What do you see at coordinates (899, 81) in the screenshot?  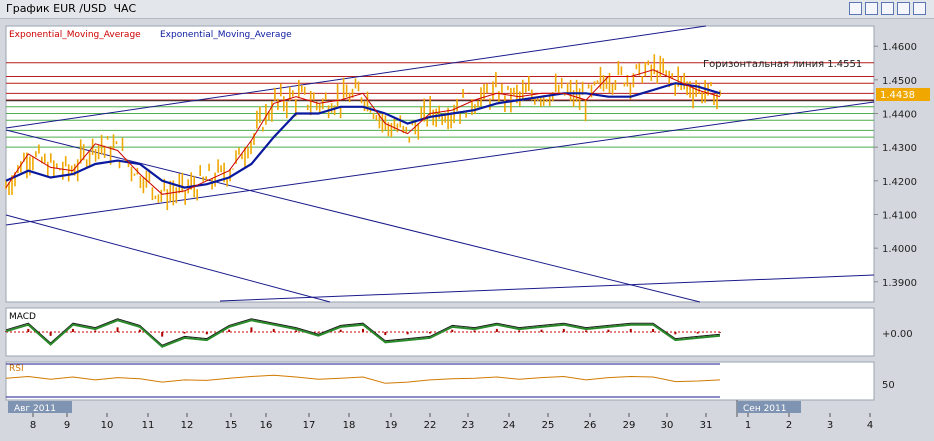 I see `y-tick-label: 1.4500` at bounding box center [899, 81].